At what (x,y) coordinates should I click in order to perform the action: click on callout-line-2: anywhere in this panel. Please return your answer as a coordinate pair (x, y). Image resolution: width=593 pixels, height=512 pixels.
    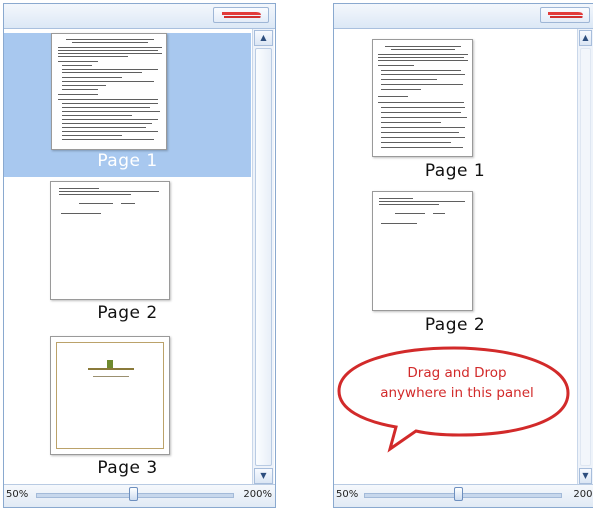
    Looking at the image, I should click on (457, 393).